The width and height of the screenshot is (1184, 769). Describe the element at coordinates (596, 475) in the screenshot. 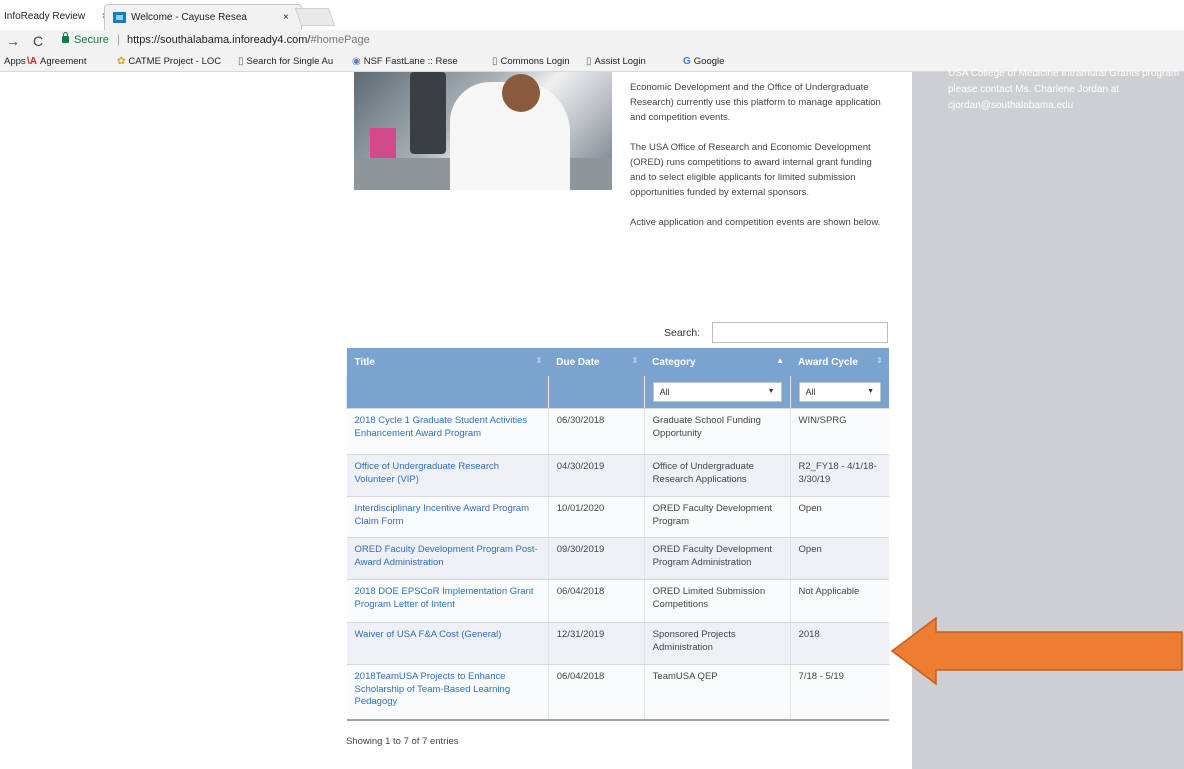

I see `cell-due-date: 04/30/2019` at that location.